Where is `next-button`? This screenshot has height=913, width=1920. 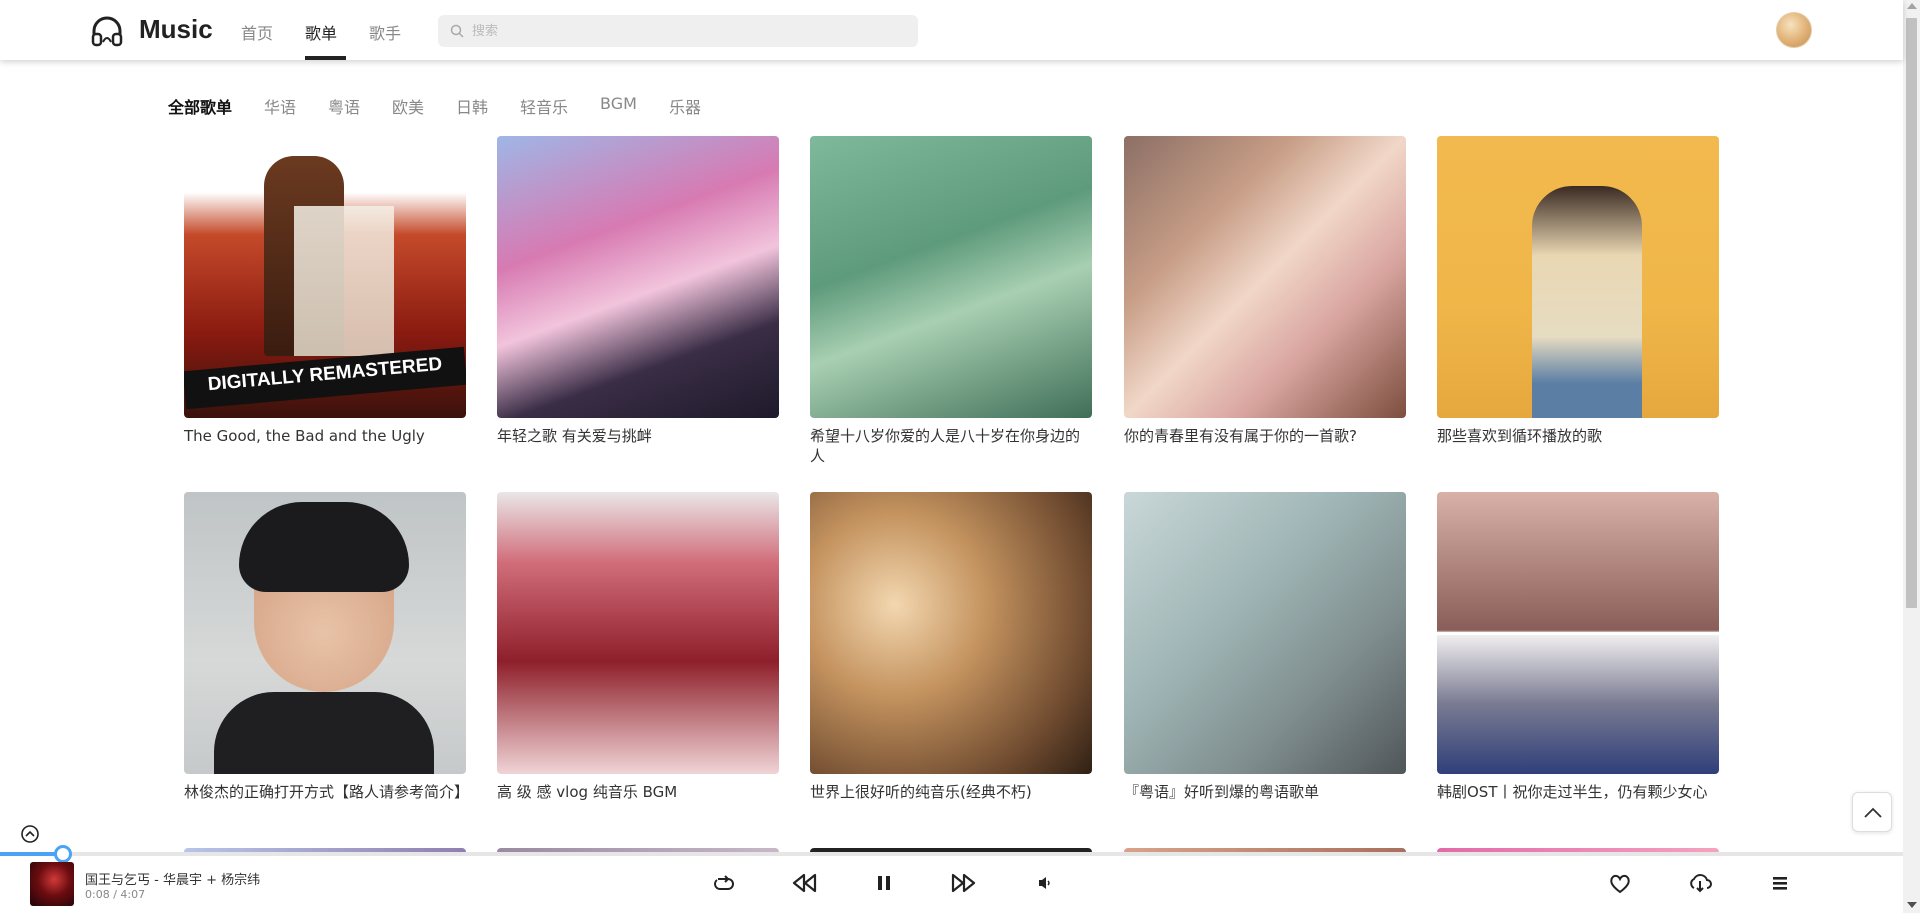
next-button is located at coordinates (964, 883).